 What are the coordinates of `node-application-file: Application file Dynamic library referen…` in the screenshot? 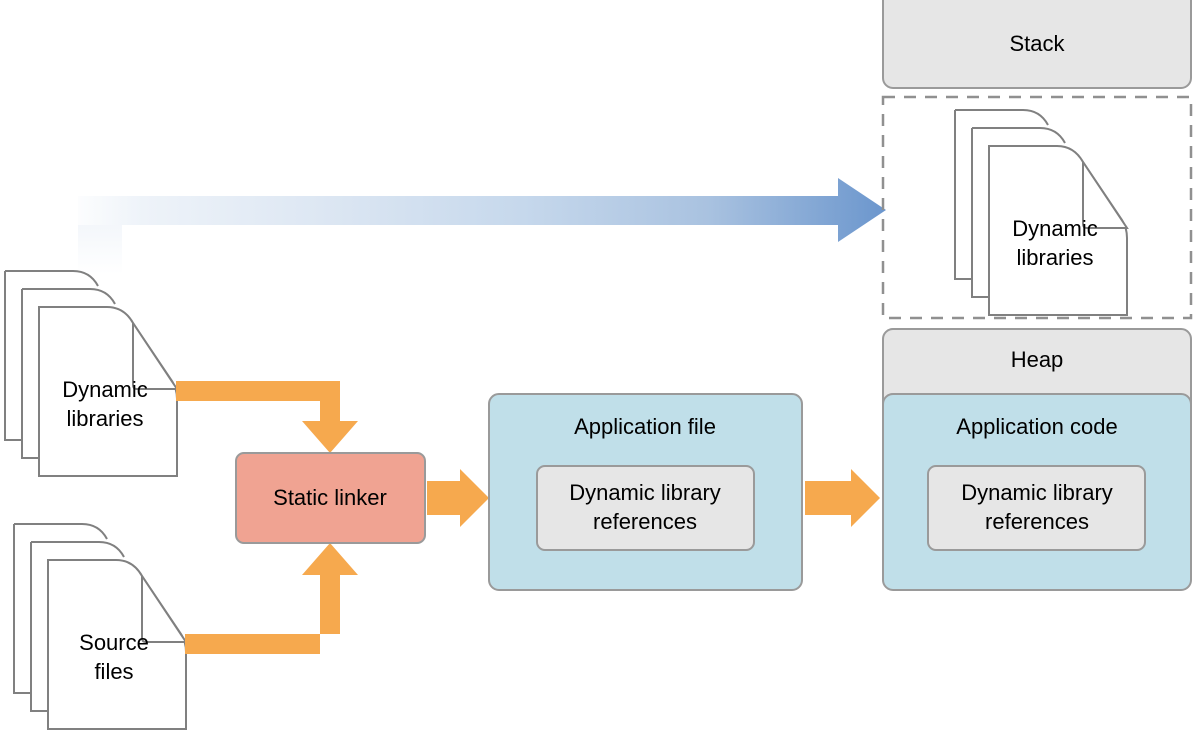 It's located at (645, 492).